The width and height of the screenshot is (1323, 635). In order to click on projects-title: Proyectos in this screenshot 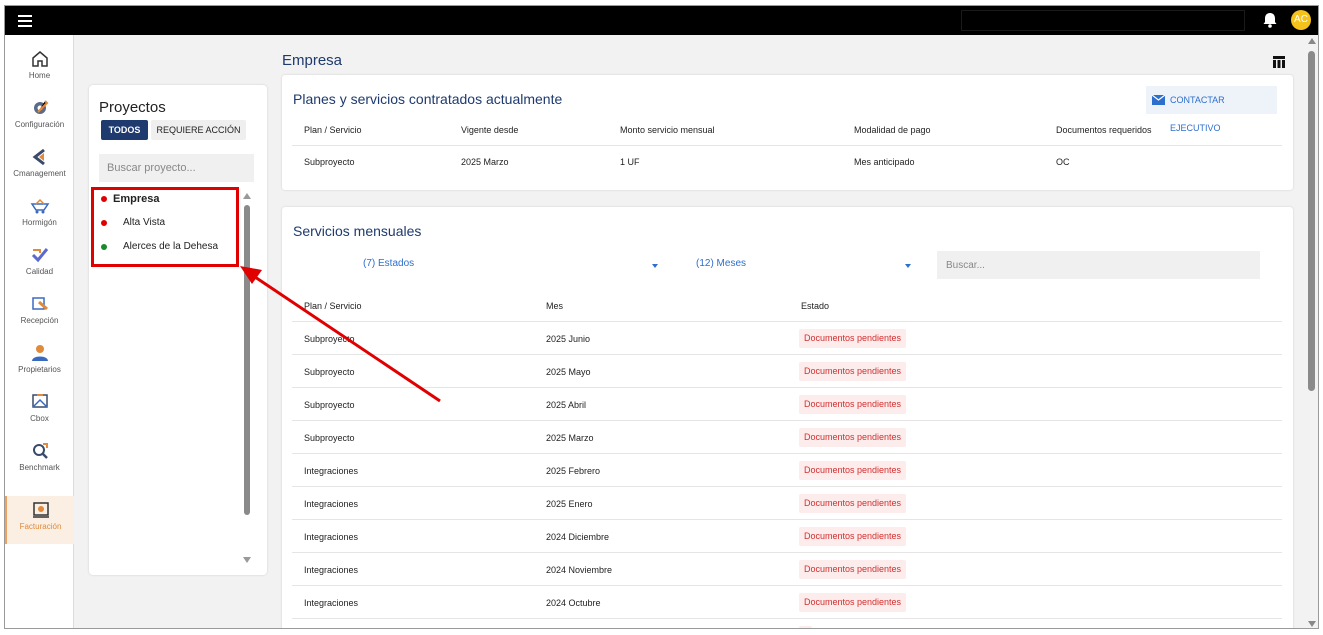, I will do `click(132, 107)`.